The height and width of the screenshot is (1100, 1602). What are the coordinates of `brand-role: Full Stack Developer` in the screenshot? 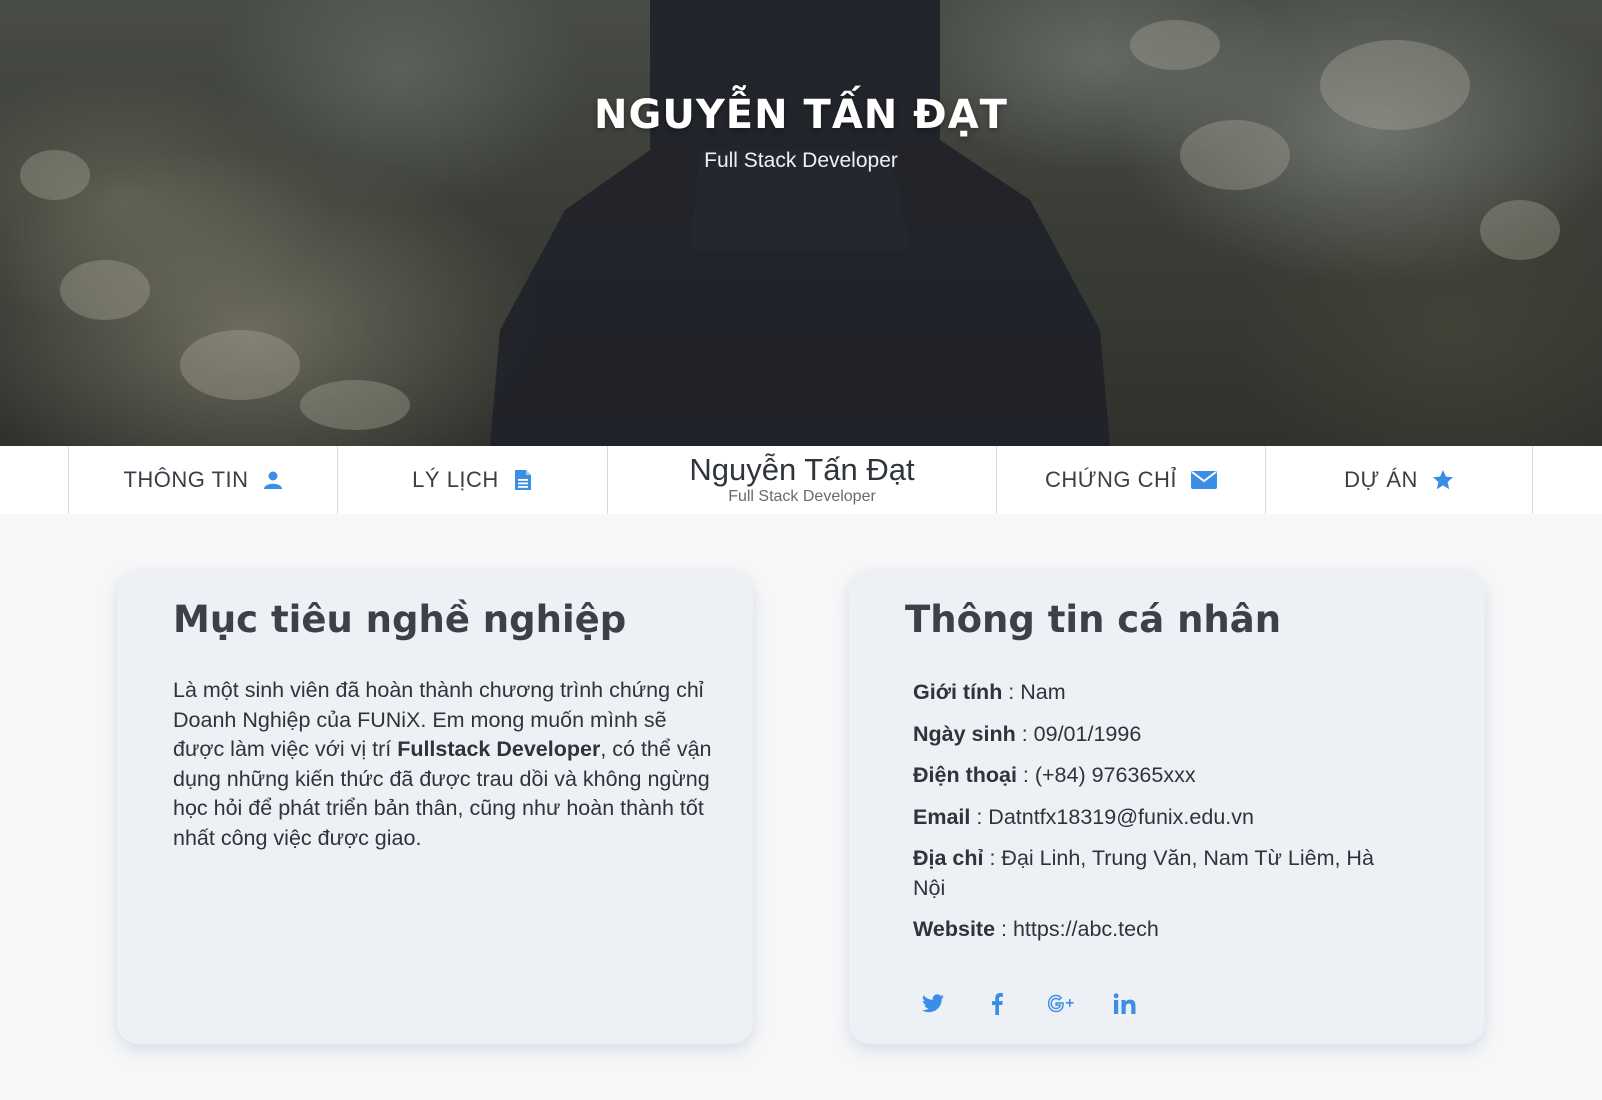 It's located at (802, 496).